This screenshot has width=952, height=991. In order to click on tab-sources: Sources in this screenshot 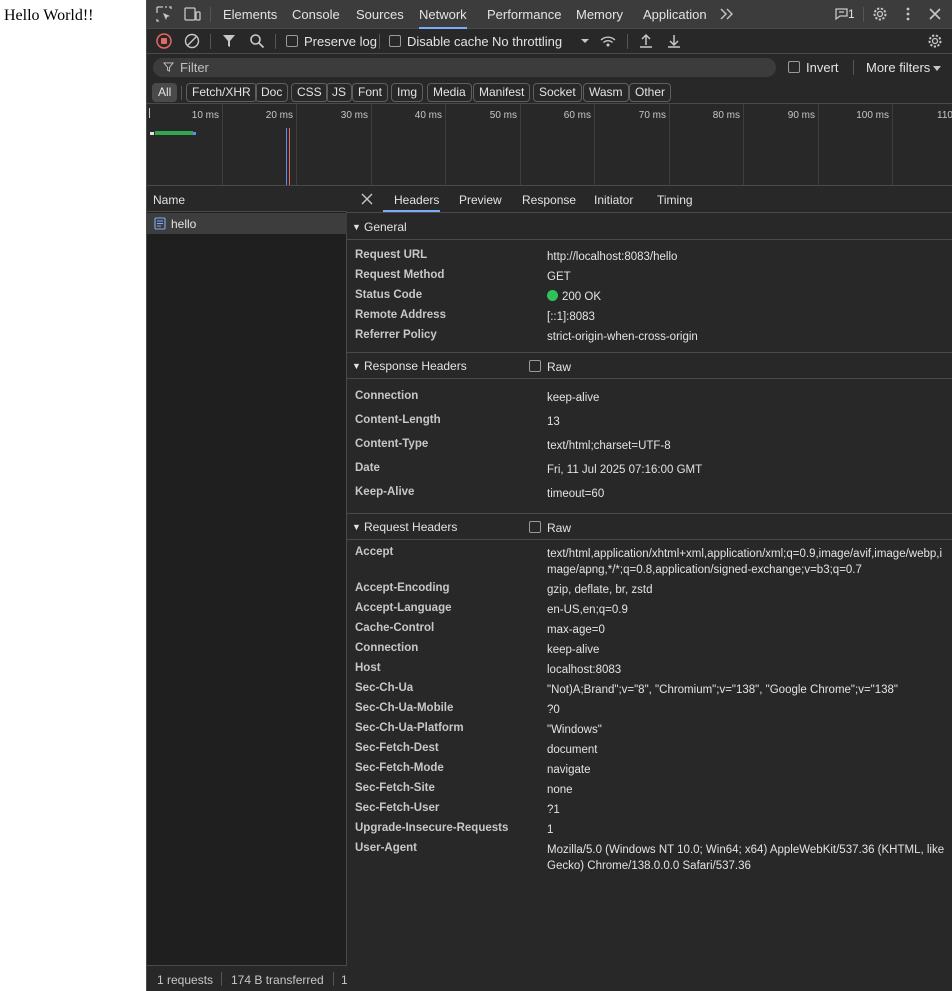, I will do `click(380, 14)`.